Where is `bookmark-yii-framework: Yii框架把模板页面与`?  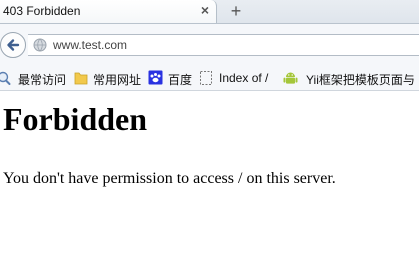 bookmark-yii-framework: Yii框架把模板页面与 is located at coordinates (351, 78).